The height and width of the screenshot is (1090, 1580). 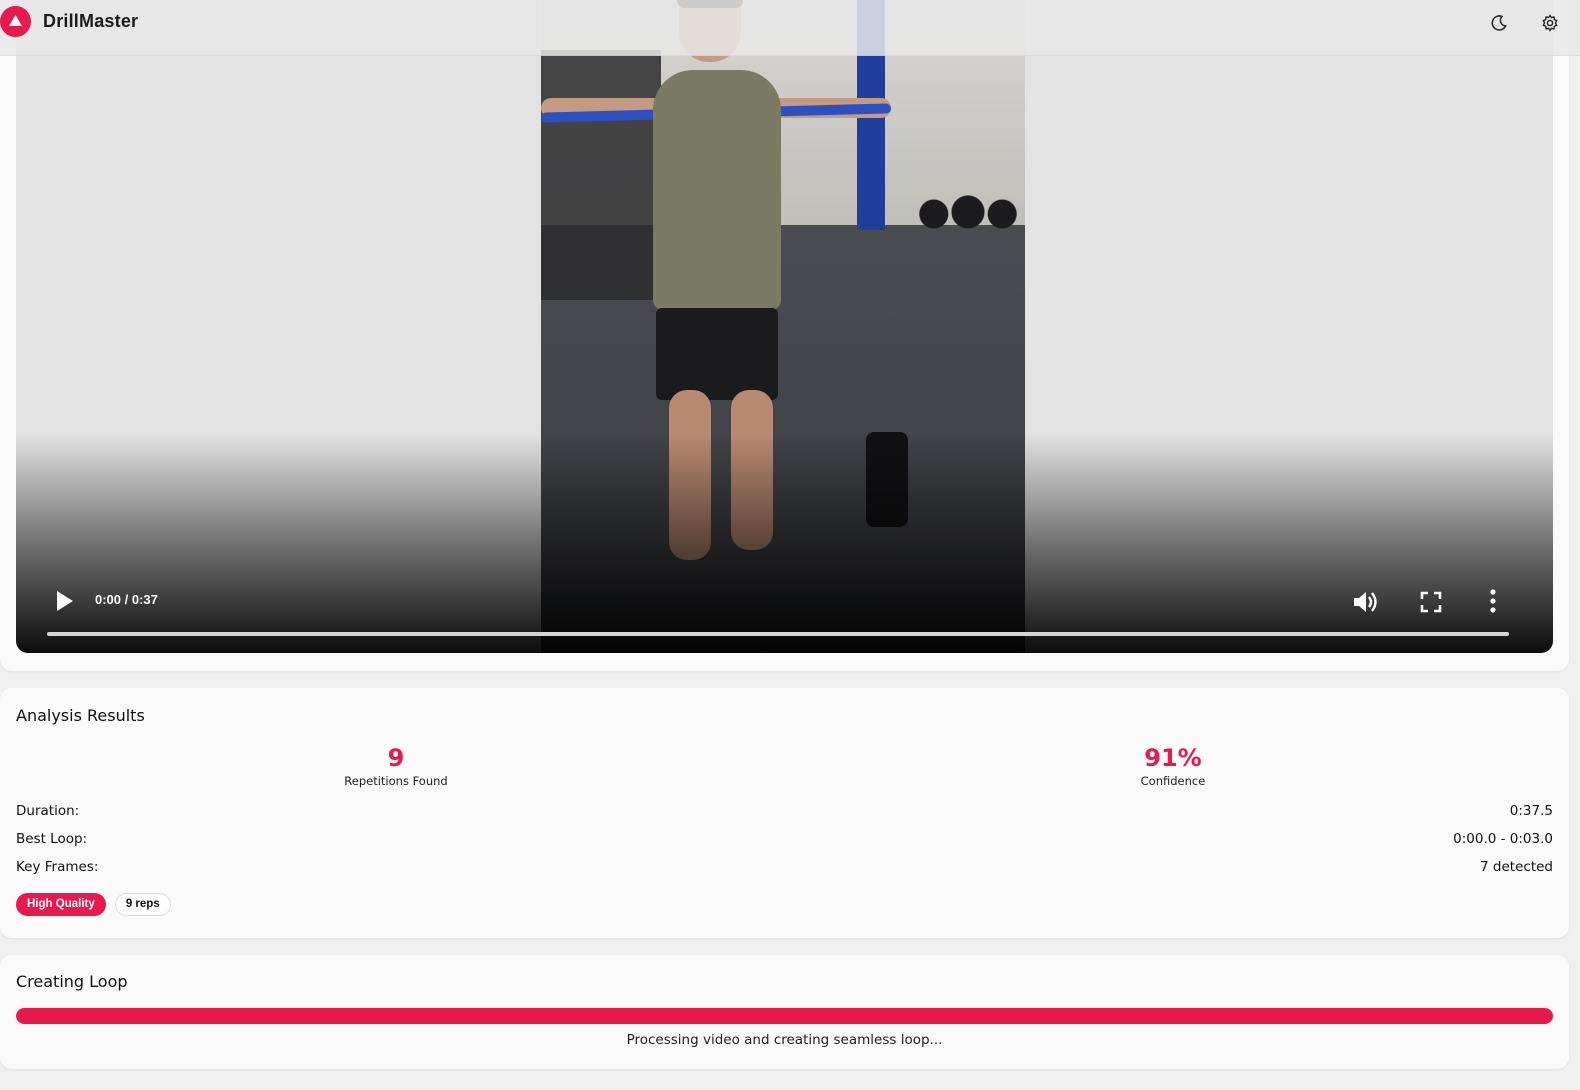 What do you see at coordinates (396, 758) in the screenshot?
I see `stat-value: 9` at bounding box center [396, 758].